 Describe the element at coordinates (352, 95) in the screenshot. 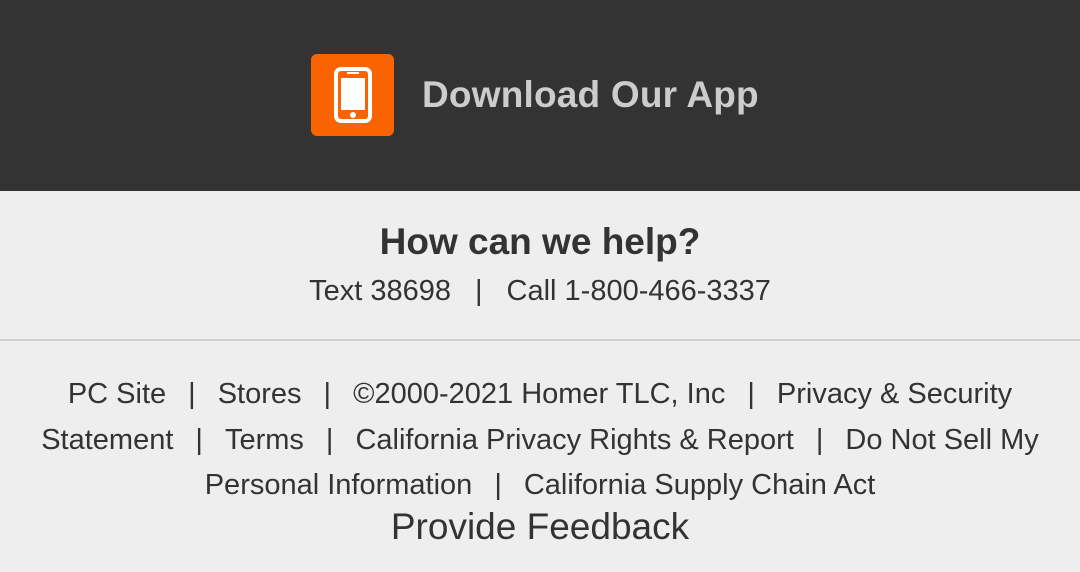

I see `smartphone-icon` at that location.